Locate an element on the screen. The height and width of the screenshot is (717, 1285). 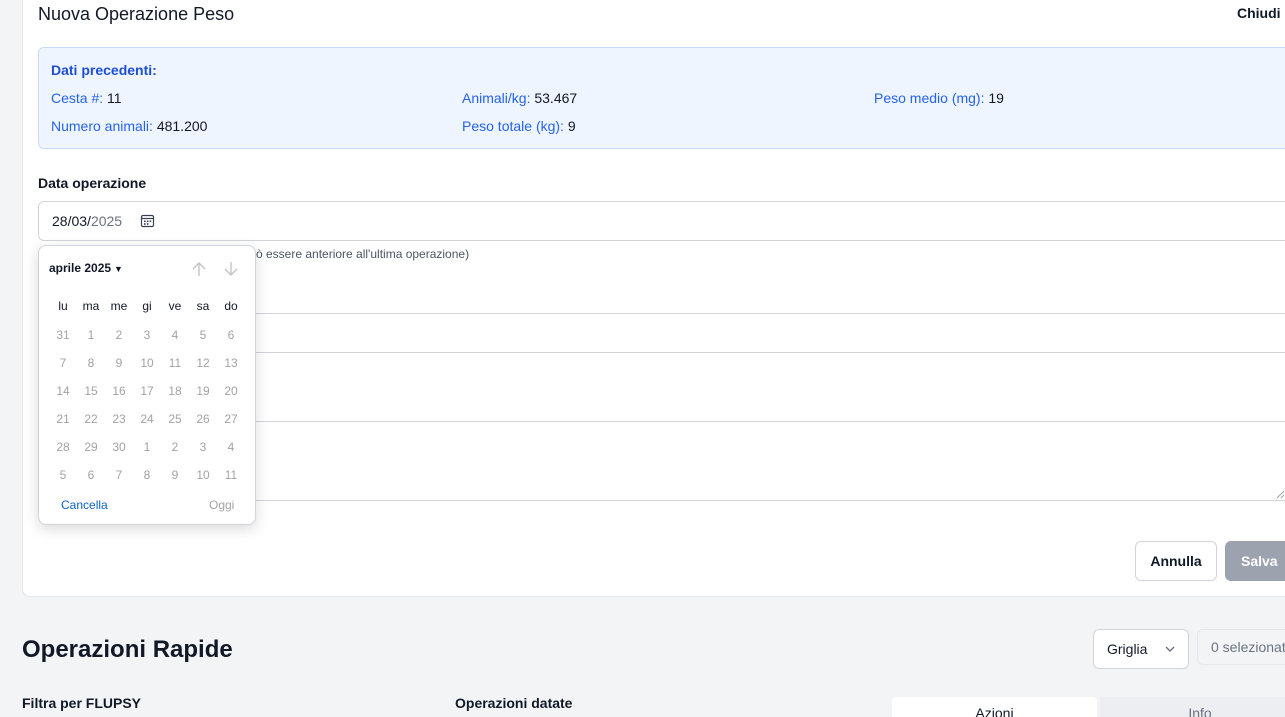
date-day-month: 28/03/ is located at coordinates (71, 221).